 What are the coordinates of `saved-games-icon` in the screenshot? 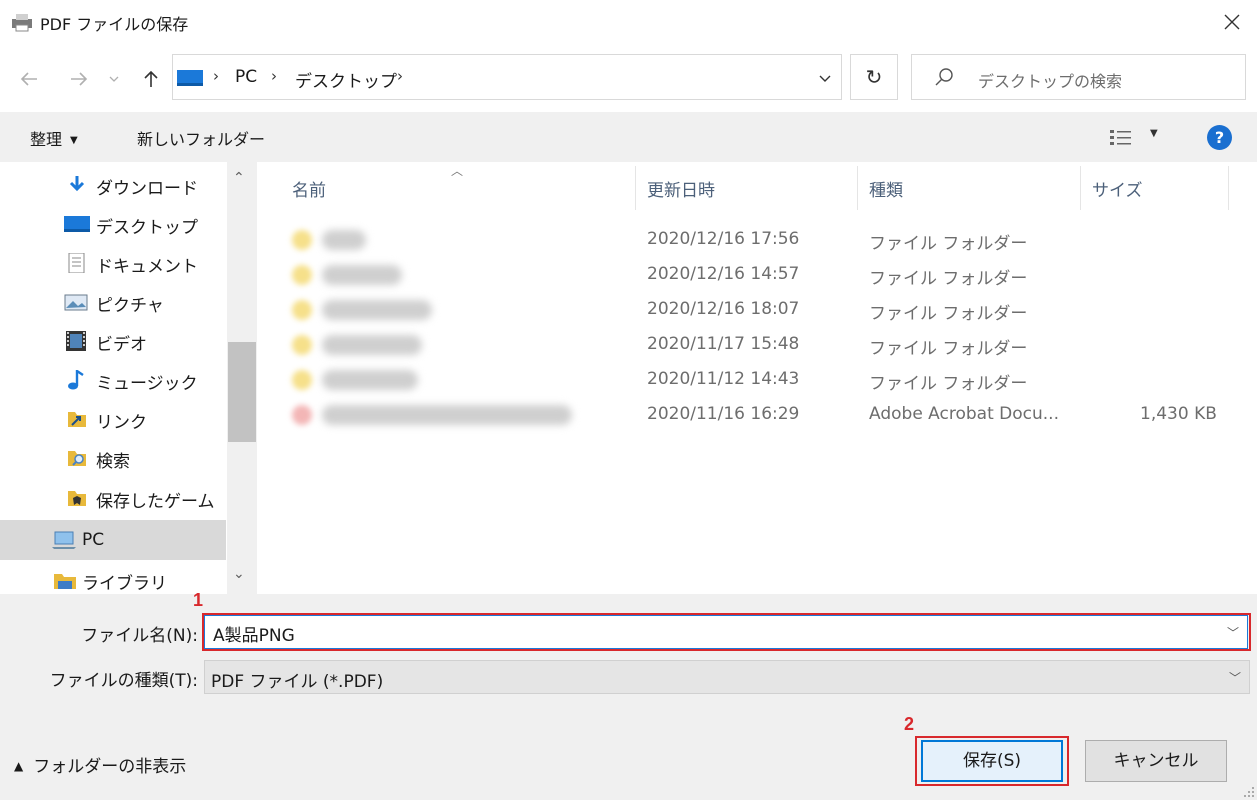 It's located at (77, 498).